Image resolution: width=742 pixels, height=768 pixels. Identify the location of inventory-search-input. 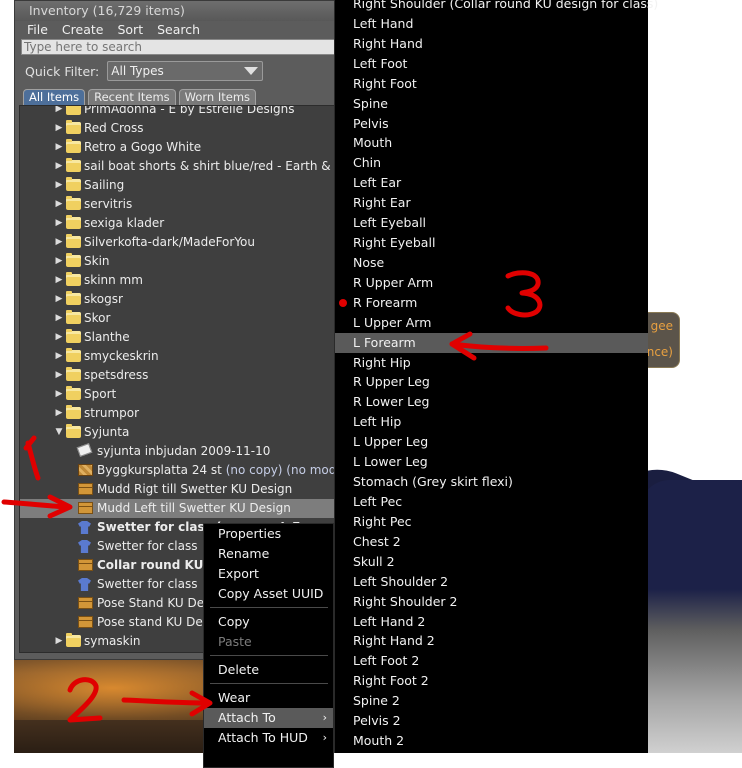
(180, 47).